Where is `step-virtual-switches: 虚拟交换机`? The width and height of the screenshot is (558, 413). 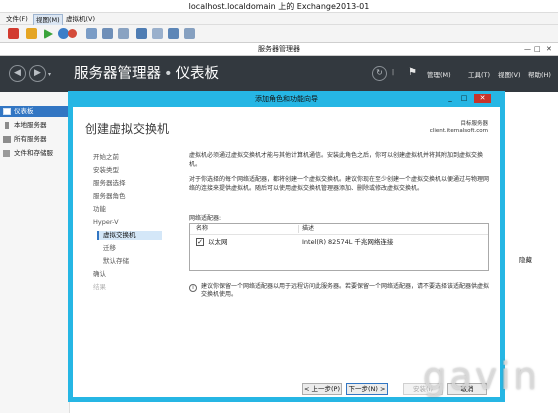
step-virtual-switches: 虚拟交换机 is located at coordinates (129, 235).